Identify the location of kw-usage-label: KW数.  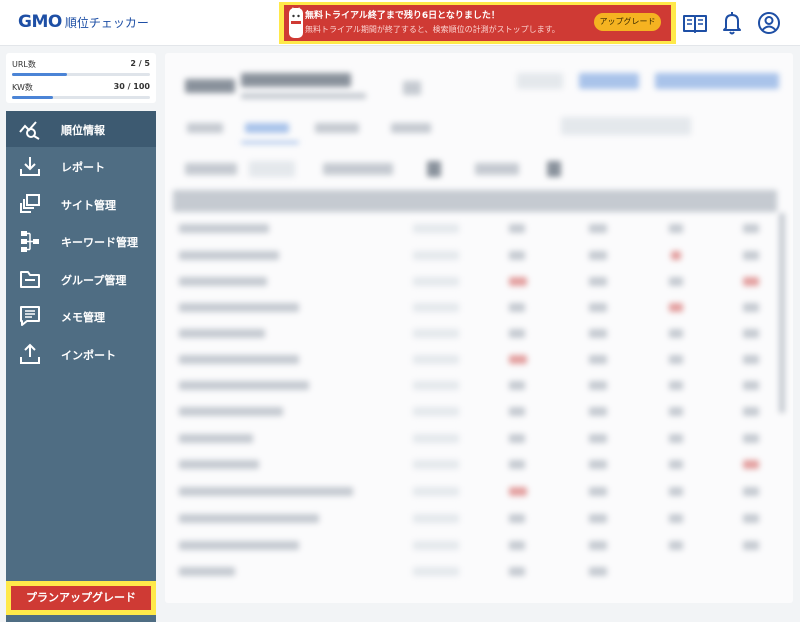
(22, 87).